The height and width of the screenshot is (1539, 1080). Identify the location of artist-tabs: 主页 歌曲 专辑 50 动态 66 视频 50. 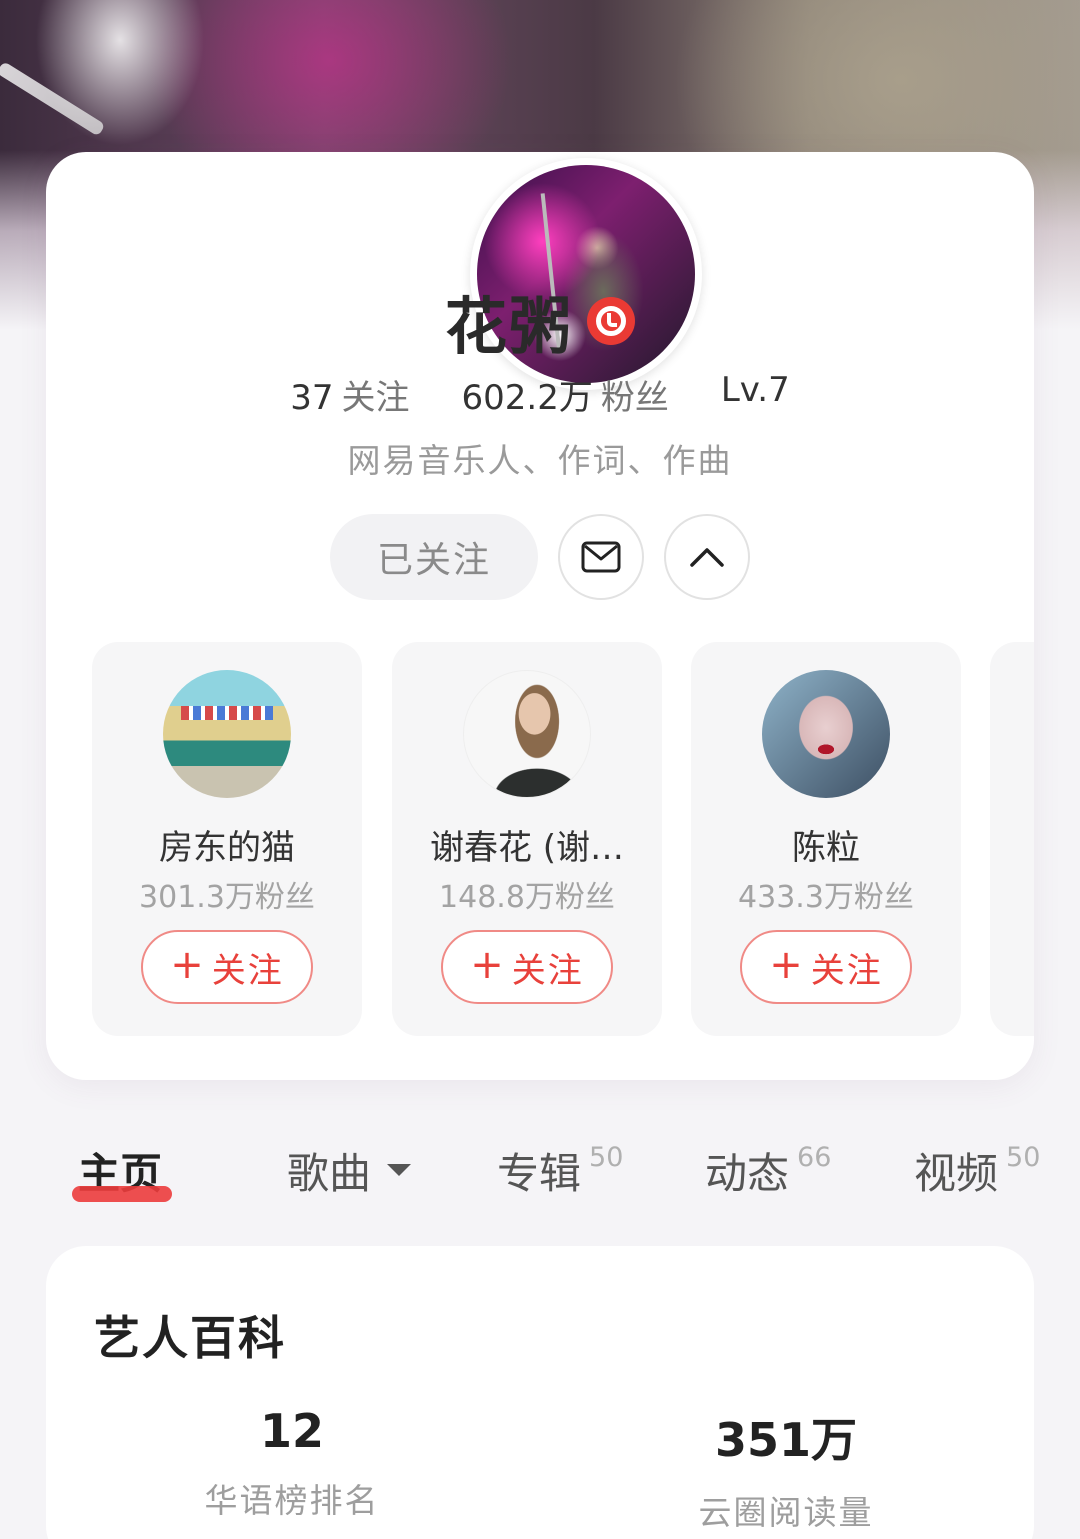
(540, 1180).